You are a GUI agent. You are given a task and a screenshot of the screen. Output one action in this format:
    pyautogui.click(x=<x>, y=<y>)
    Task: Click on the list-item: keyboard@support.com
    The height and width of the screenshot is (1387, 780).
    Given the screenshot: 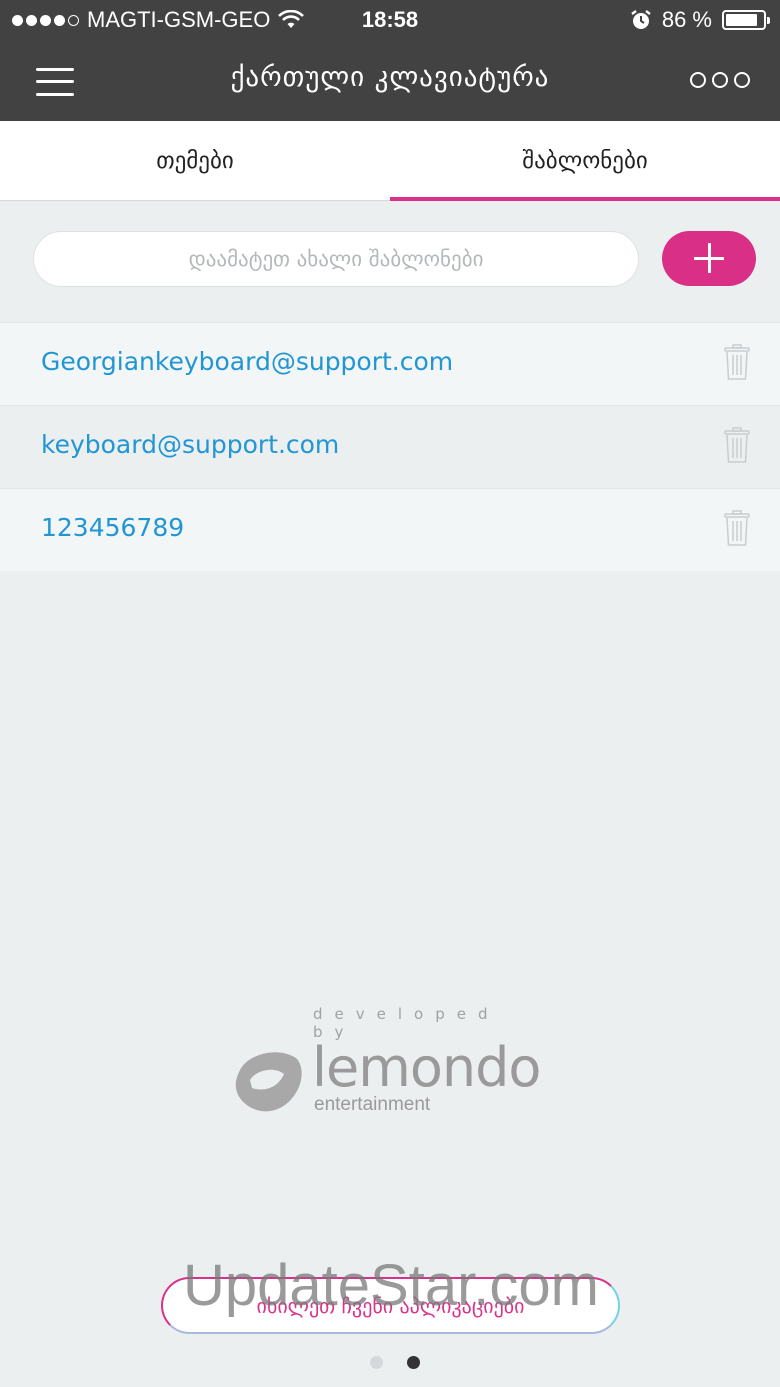 What is the action you would take?
    pyautogui.click(x=390, y=446)
    